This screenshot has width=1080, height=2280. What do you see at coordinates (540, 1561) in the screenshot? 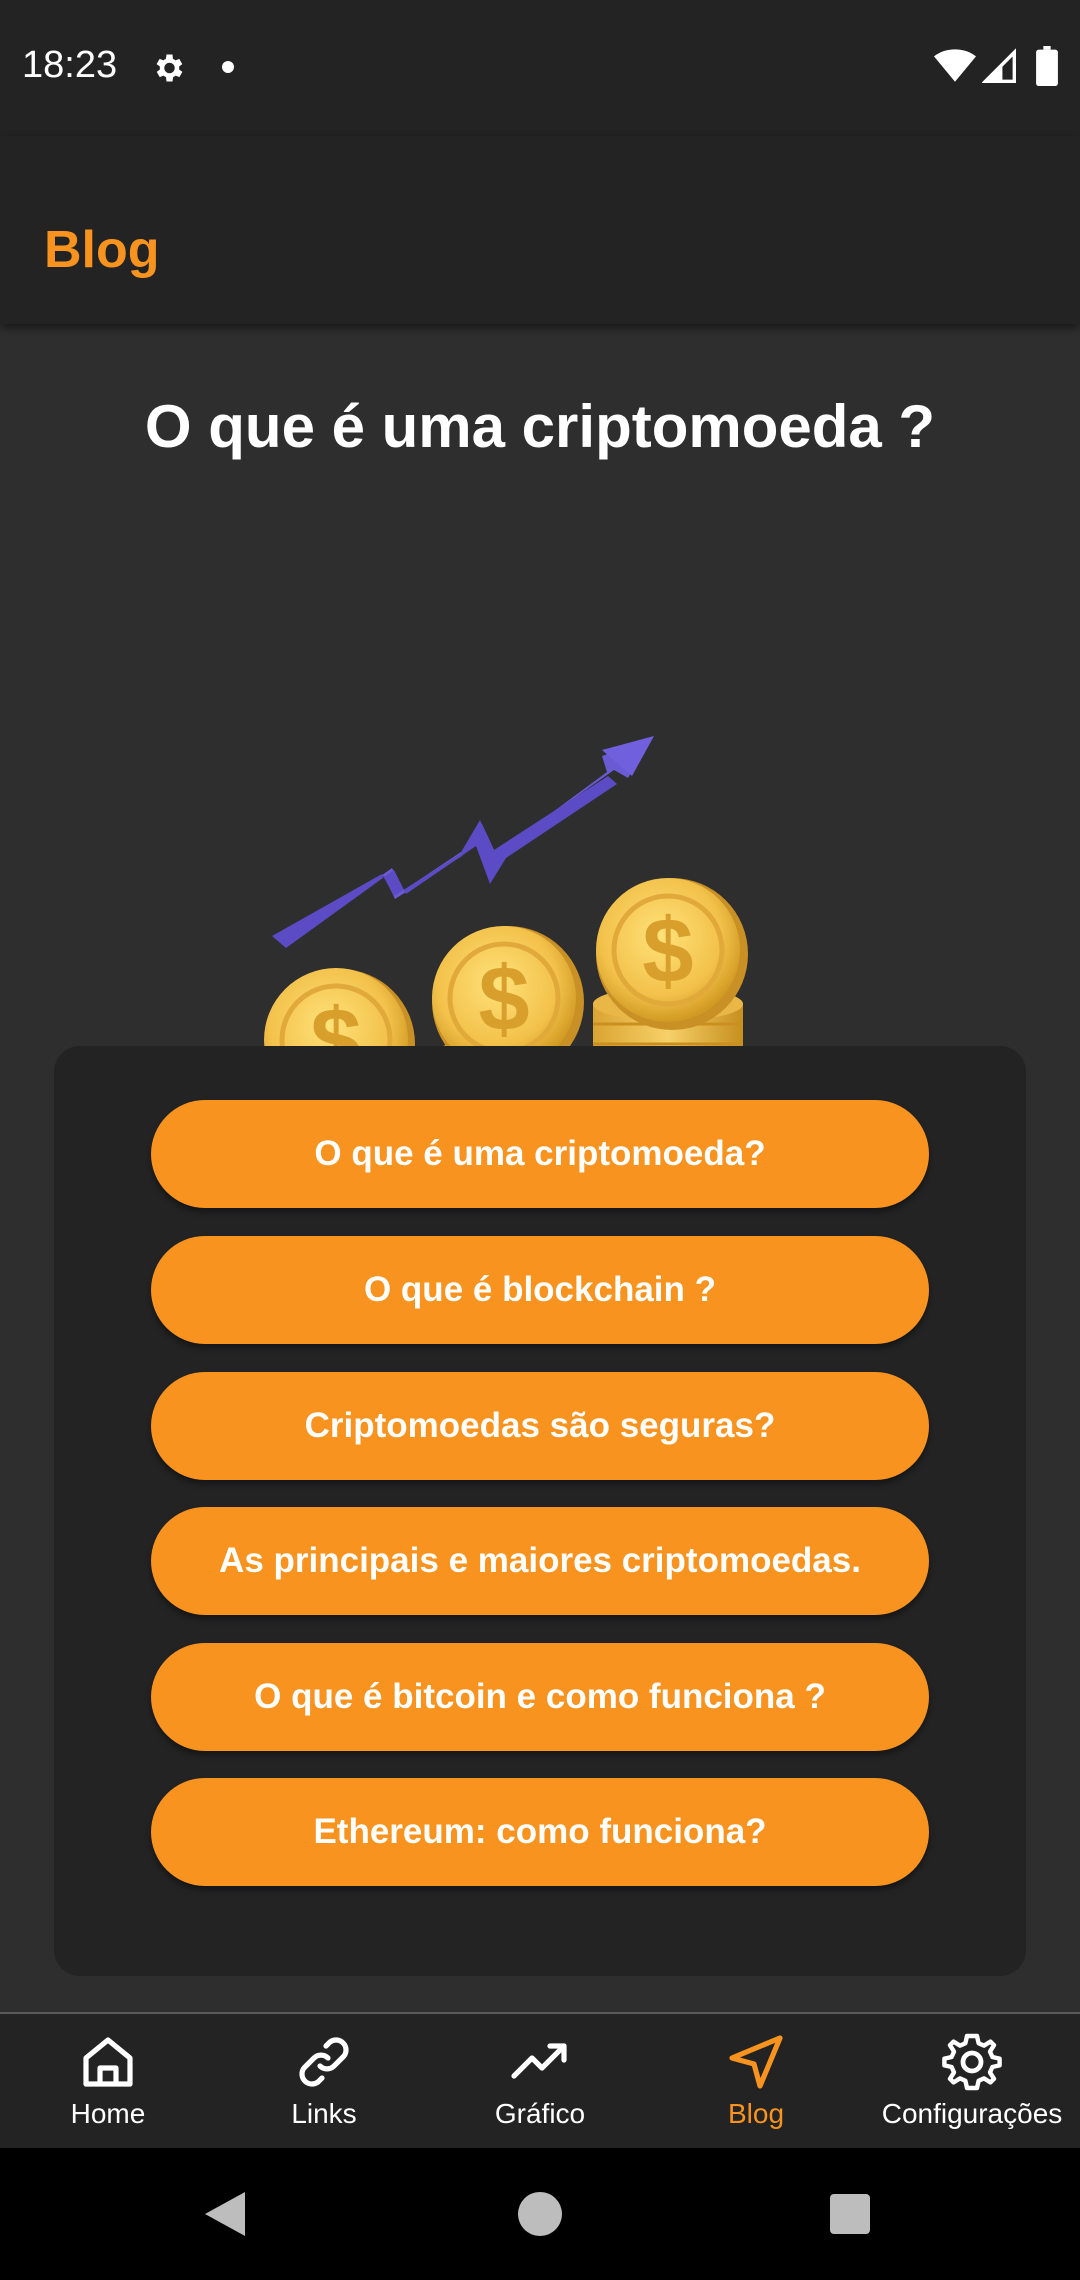
I see `topic-button-principais: As principais e maiores criptomoedas.` at bounding box center [540, 1561].